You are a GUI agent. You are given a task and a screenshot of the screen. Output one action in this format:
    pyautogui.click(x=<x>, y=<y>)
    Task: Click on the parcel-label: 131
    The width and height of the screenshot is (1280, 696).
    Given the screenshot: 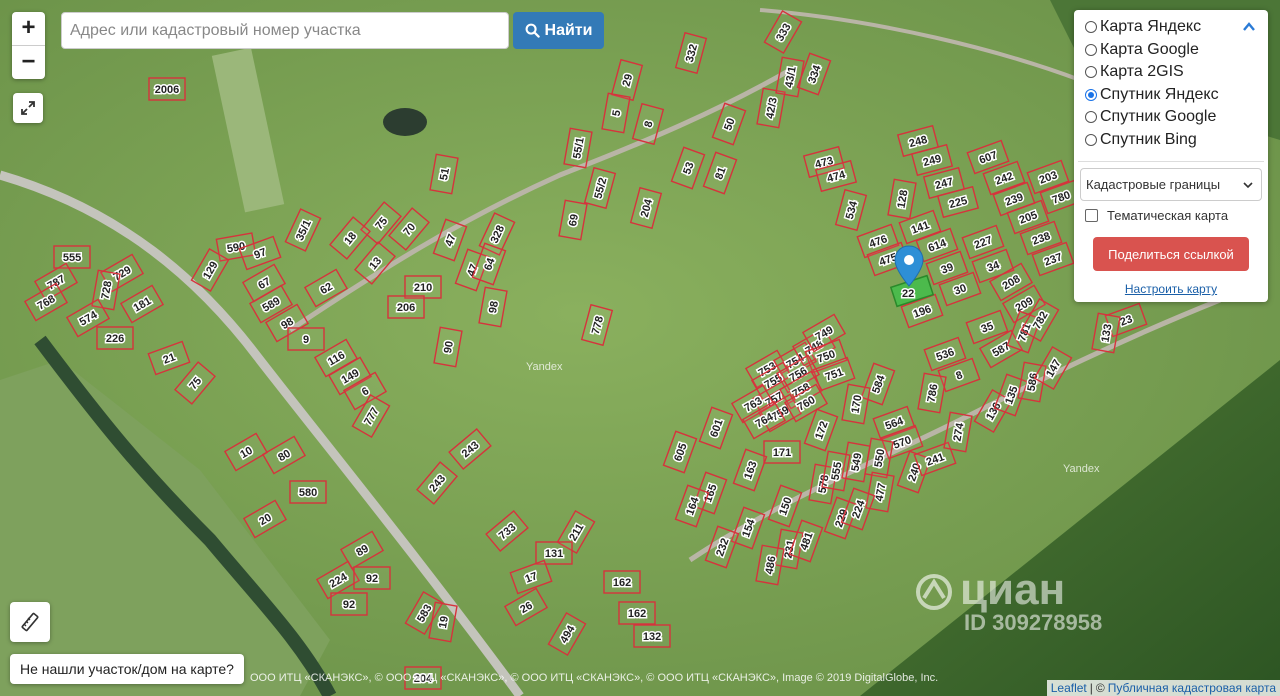 What is the action you would take?
    pyautogui.click(x=554, y=554)
    